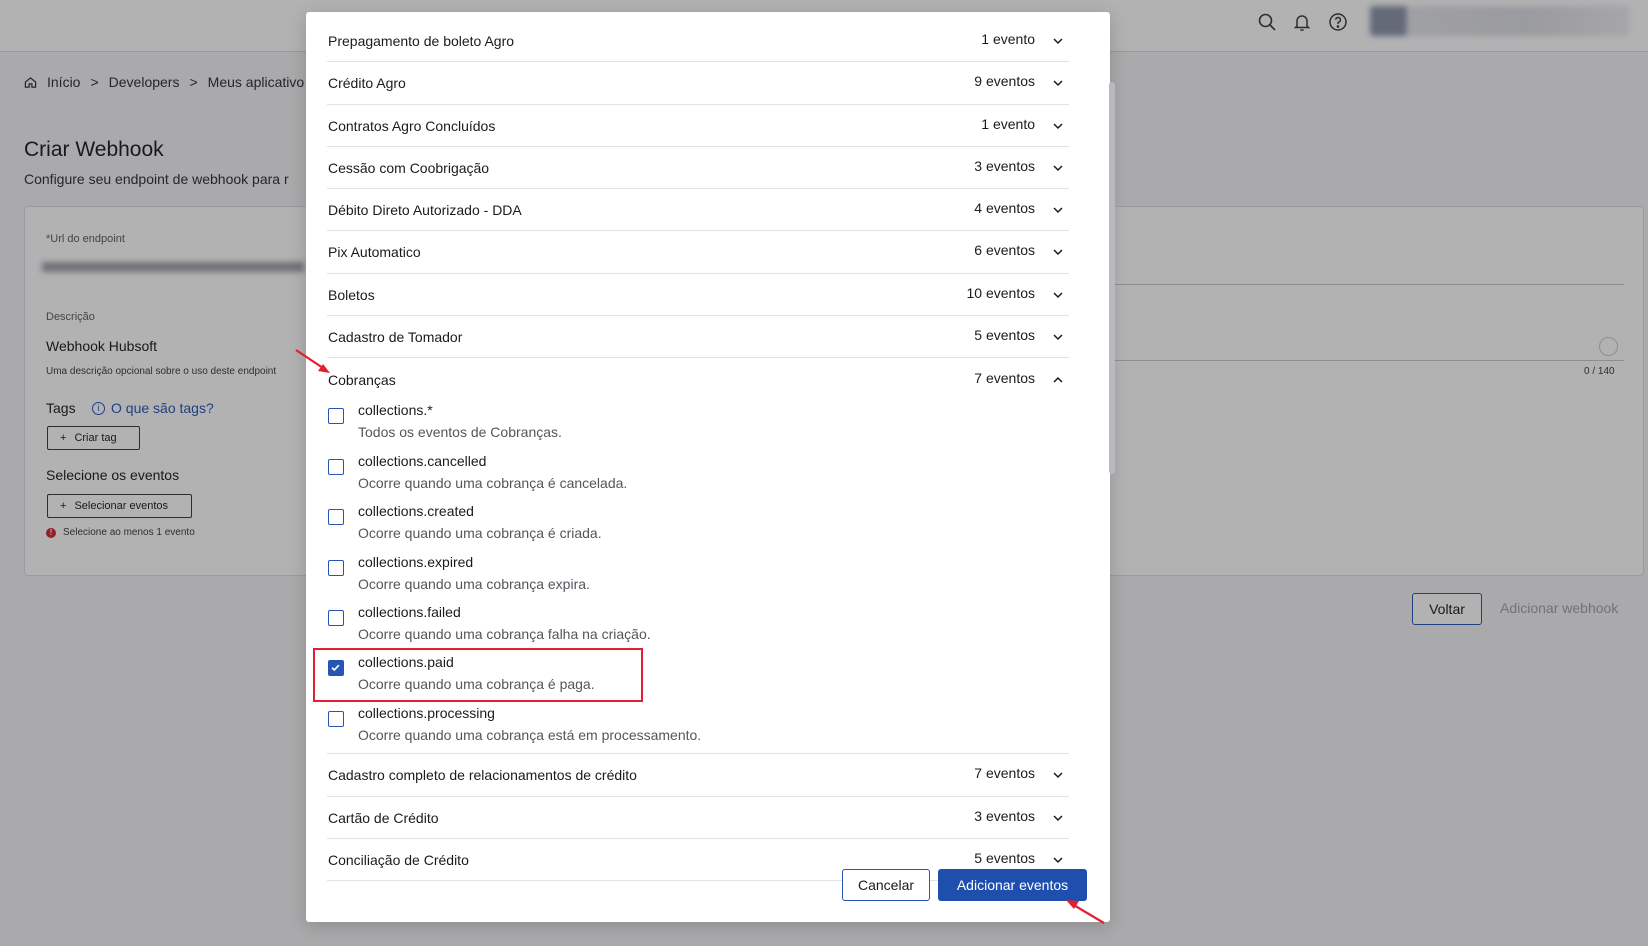 The height and width of the screenshot is (946, 1648). Describe the element at coordinates (698, 295) in the screenshot. I see `event-group-row: Boletos 10 eventos` at that location.